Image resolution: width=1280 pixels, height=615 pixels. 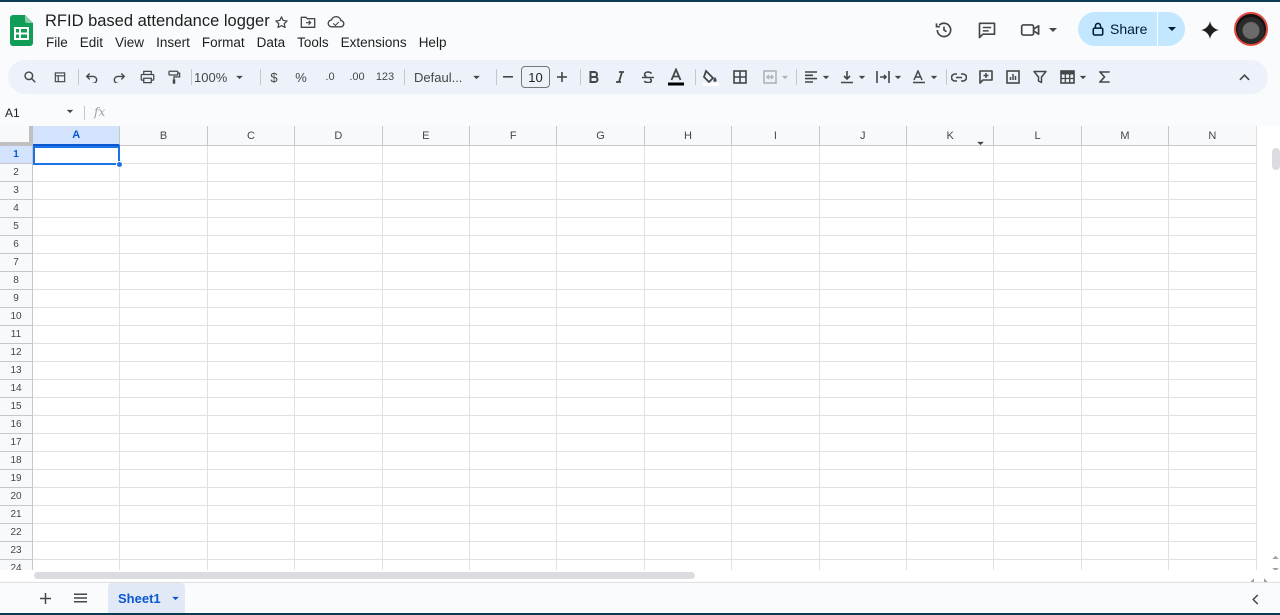 I want to click on filter-icon, so click(x=1040, y=77).